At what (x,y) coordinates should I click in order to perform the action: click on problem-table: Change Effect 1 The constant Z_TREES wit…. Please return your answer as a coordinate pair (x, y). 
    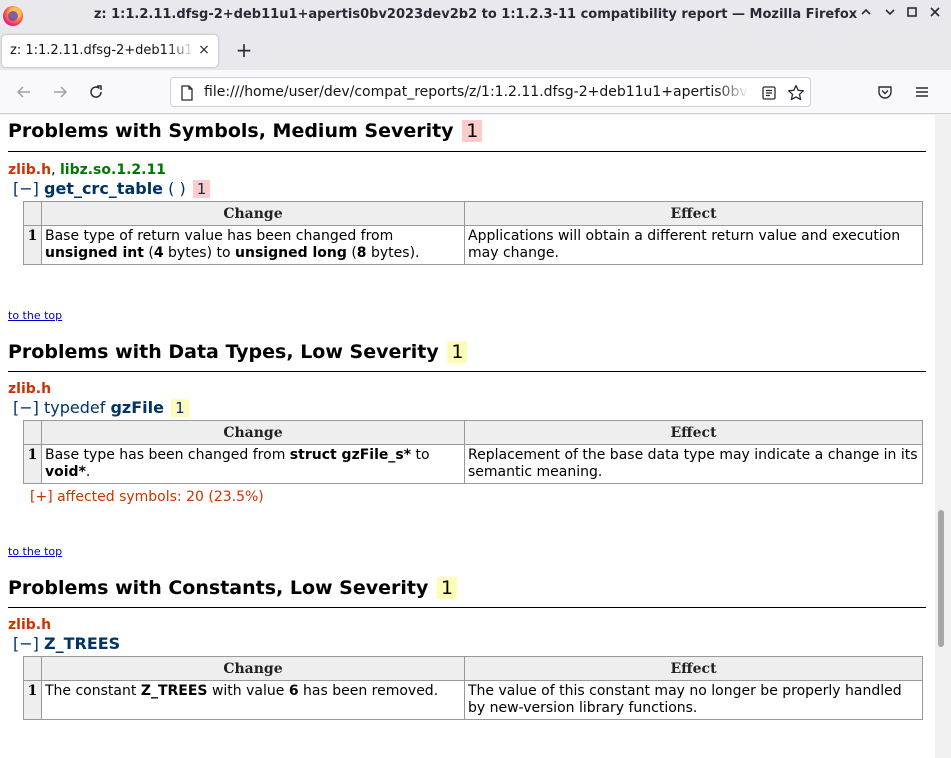
    Looking at the image, I should click on (473, 688).